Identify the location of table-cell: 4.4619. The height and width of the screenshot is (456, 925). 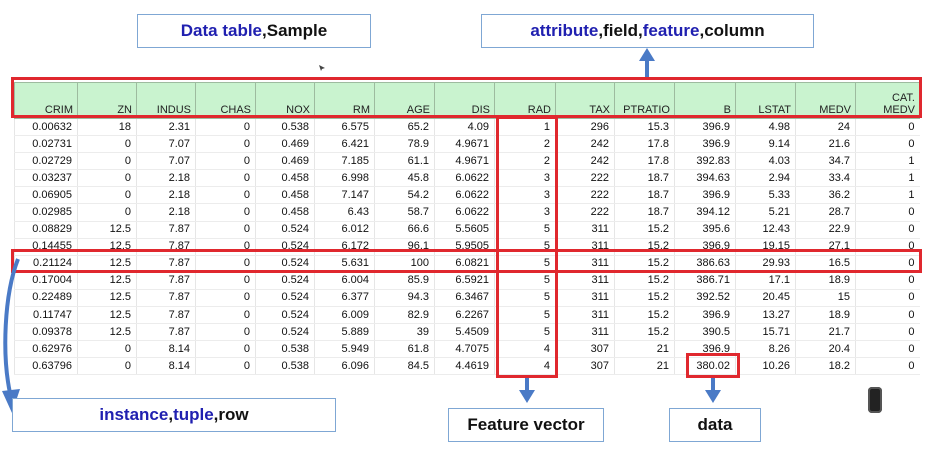
(464, 366).